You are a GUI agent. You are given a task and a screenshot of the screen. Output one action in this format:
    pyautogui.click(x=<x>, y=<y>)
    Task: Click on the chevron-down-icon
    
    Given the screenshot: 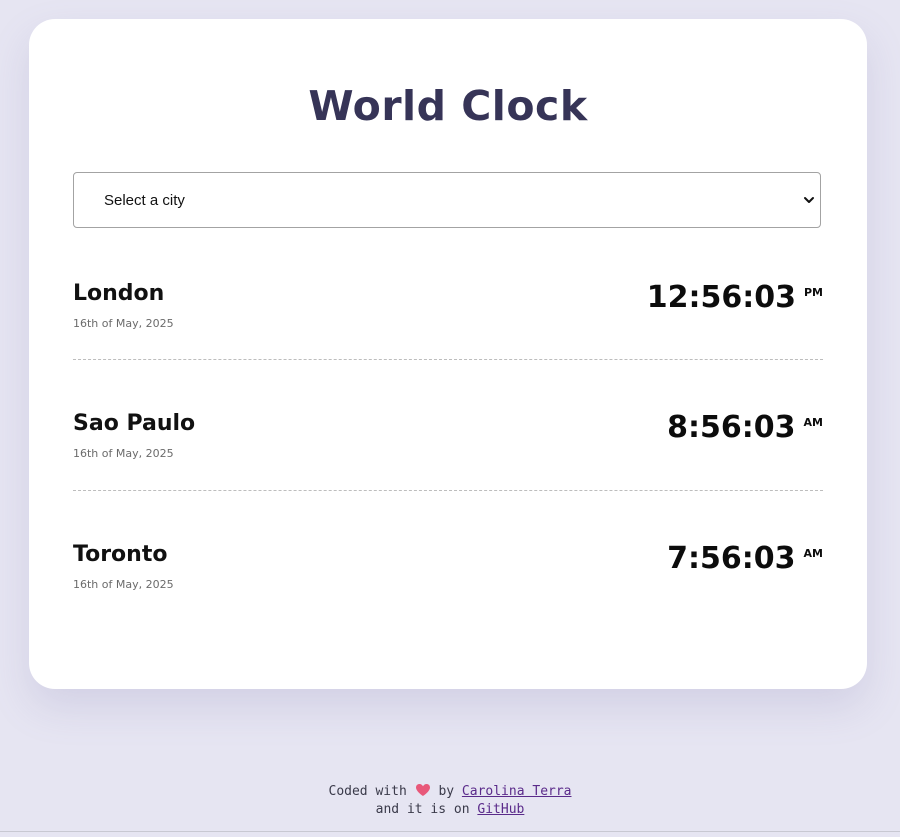 What is the action you would take?
    pyautogui.click(x=809, y=200)
    